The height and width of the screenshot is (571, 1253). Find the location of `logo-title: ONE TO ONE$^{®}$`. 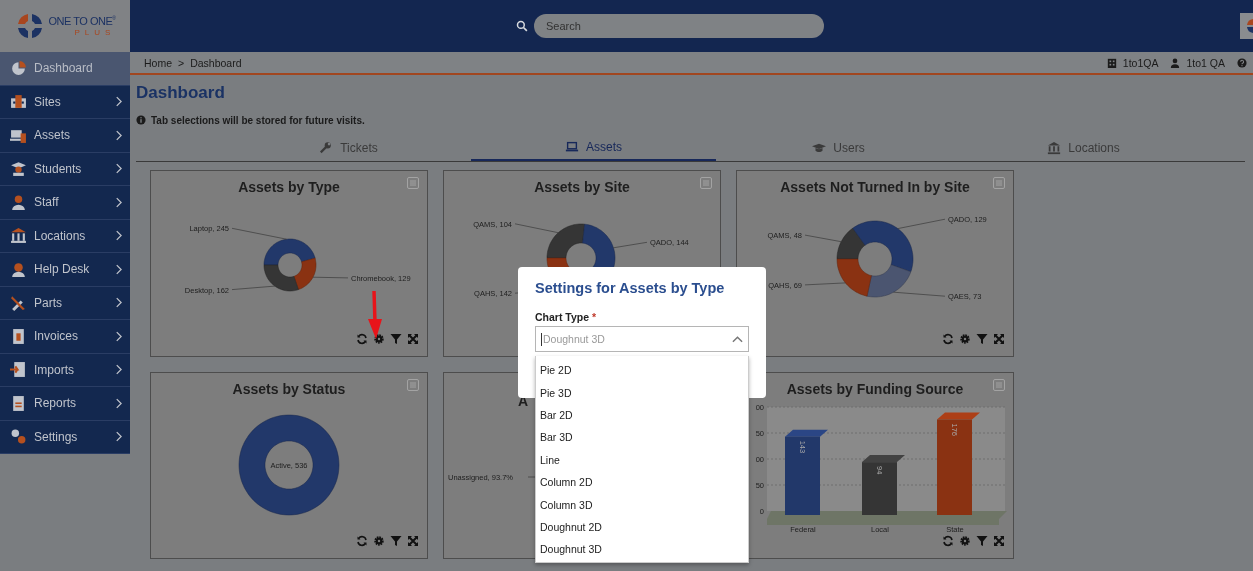

logo-title: ONE TO ONE$^{®}$ is located at coordinates (82, 21).